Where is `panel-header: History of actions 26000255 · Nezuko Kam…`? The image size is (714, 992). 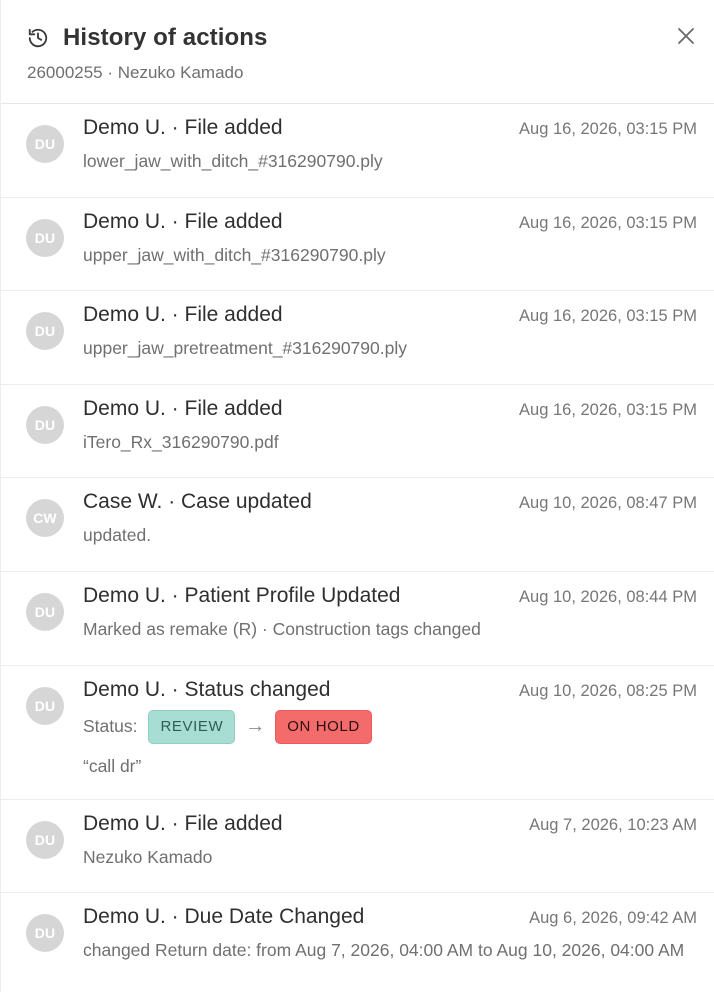 panel-header: History of actions 26000255 · Nezuko Kam… is located at coordinates (357, 52).